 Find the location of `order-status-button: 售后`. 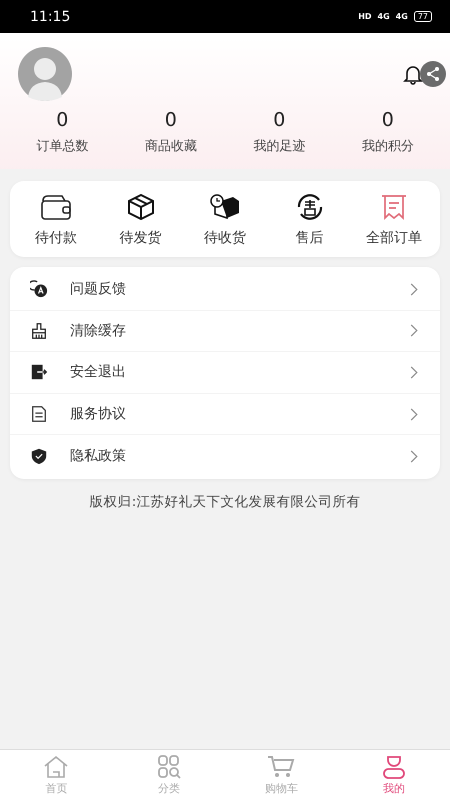

order-status-button: 售后 is located at coordinates (310, 220).